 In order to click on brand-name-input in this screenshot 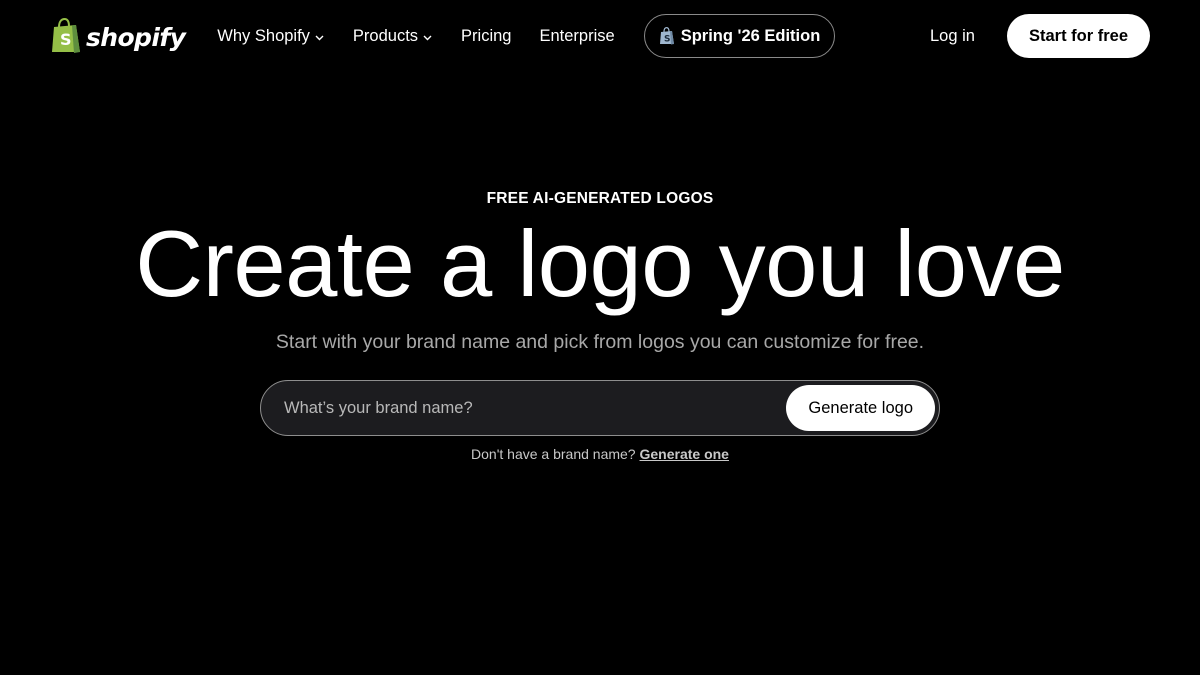, I will do `click(524, 408)`.